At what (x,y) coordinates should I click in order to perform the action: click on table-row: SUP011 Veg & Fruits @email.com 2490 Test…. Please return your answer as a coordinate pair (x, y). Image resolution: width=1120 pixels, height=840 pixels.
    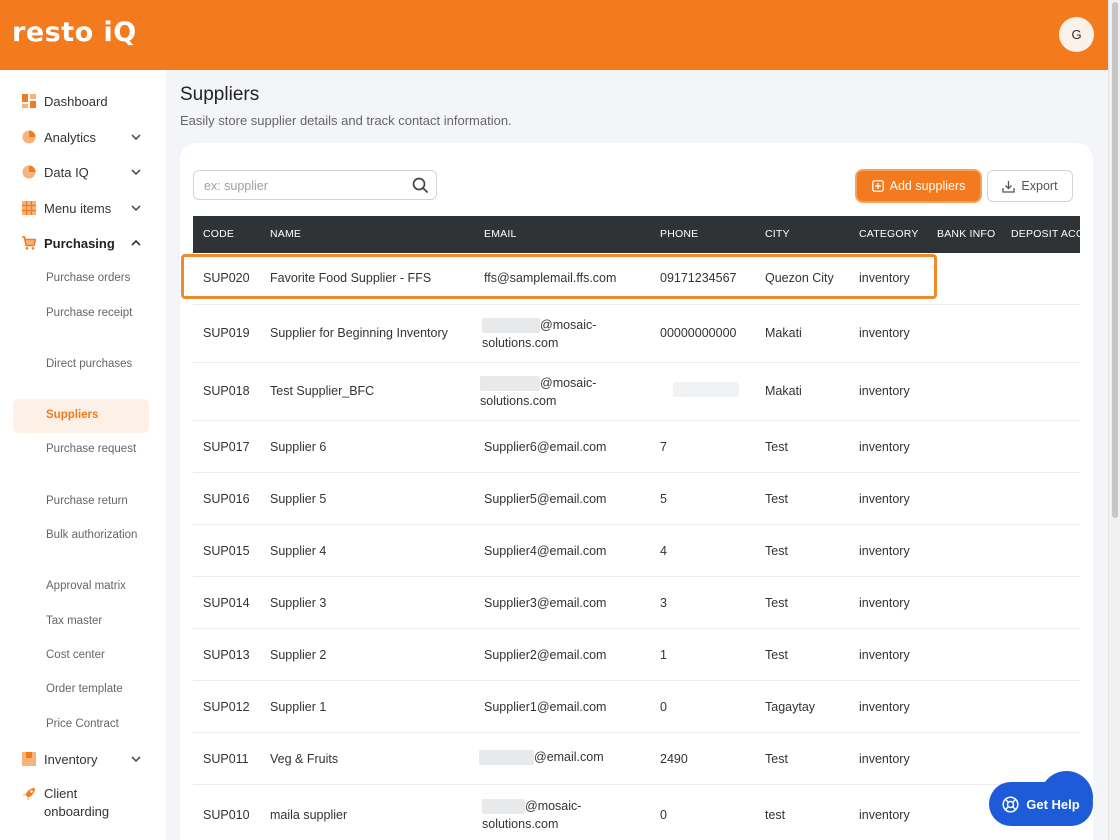
    Looking at the image, I should click on (636, 759).